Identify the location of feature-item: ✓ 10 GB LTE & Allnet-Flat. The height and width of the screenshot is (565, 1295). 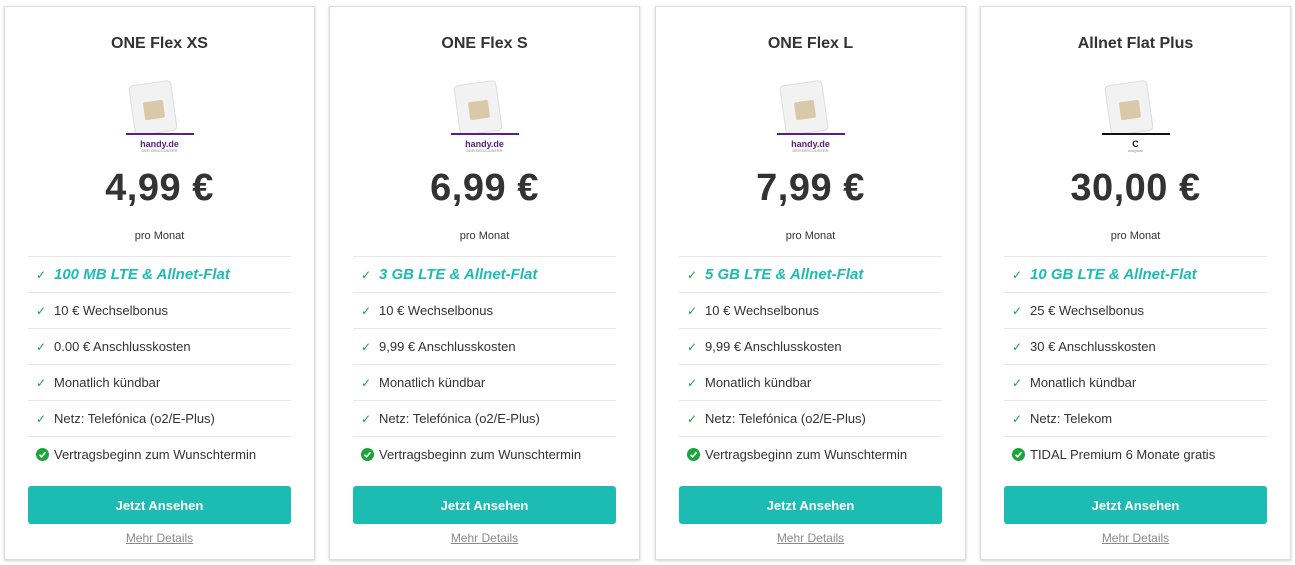
(1135, 274).